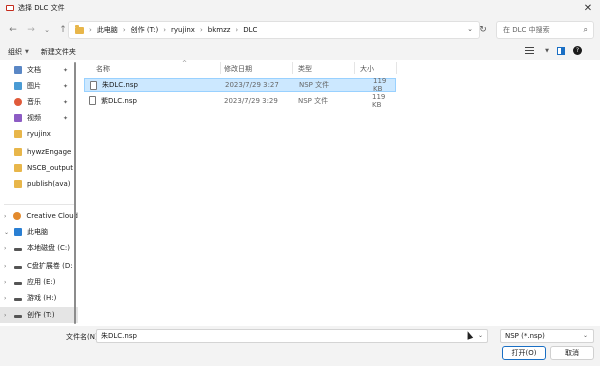 Image resolution: width=600 pixels, height=366 pixels. What do you see at coordinates (39, 204) in the screenshot?
I see `sidebar-divider` at bounding box center [39, 204].